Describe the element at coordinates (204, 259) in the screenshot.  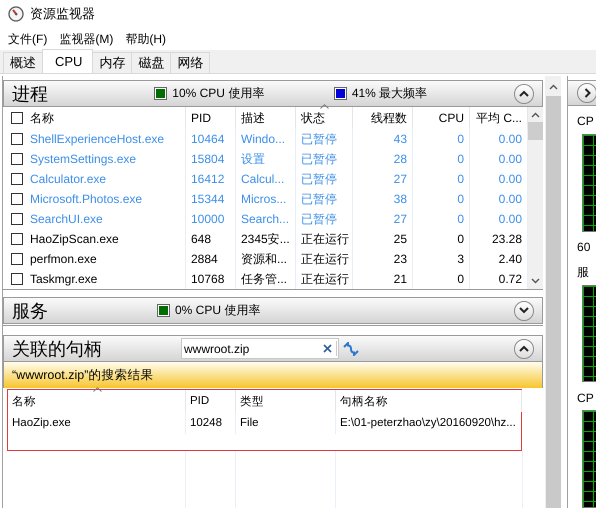
I see `table-cell: 2884` at that location.